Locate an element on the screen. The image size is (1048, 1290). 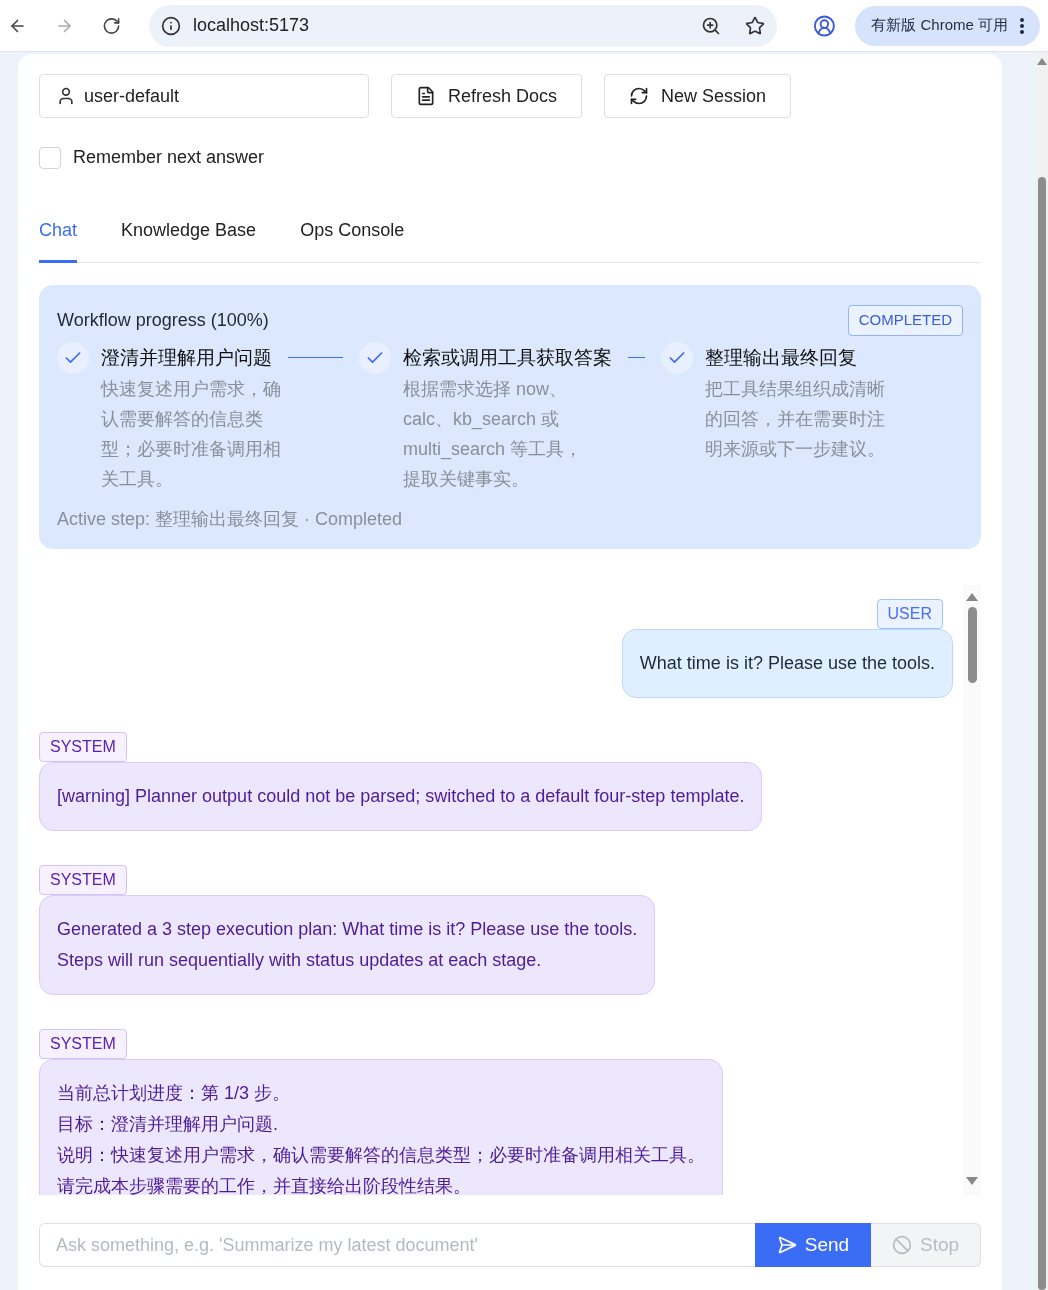
refresh-icon is located at coordinates (639, 96).